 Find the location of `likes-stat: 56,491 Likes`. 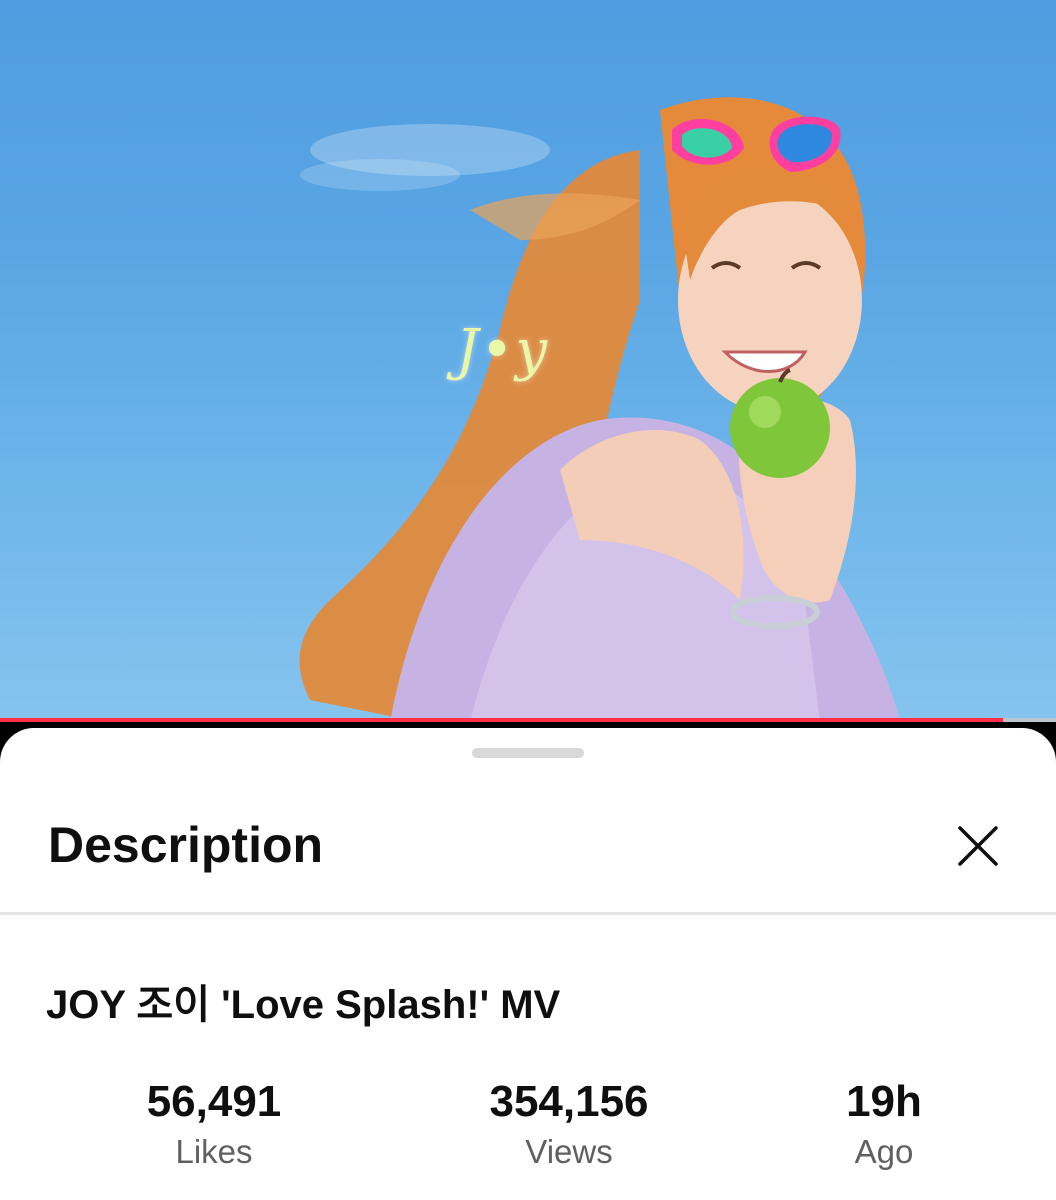

likes-stat: 56,491 Likes is located at coordinates (214, 1125).